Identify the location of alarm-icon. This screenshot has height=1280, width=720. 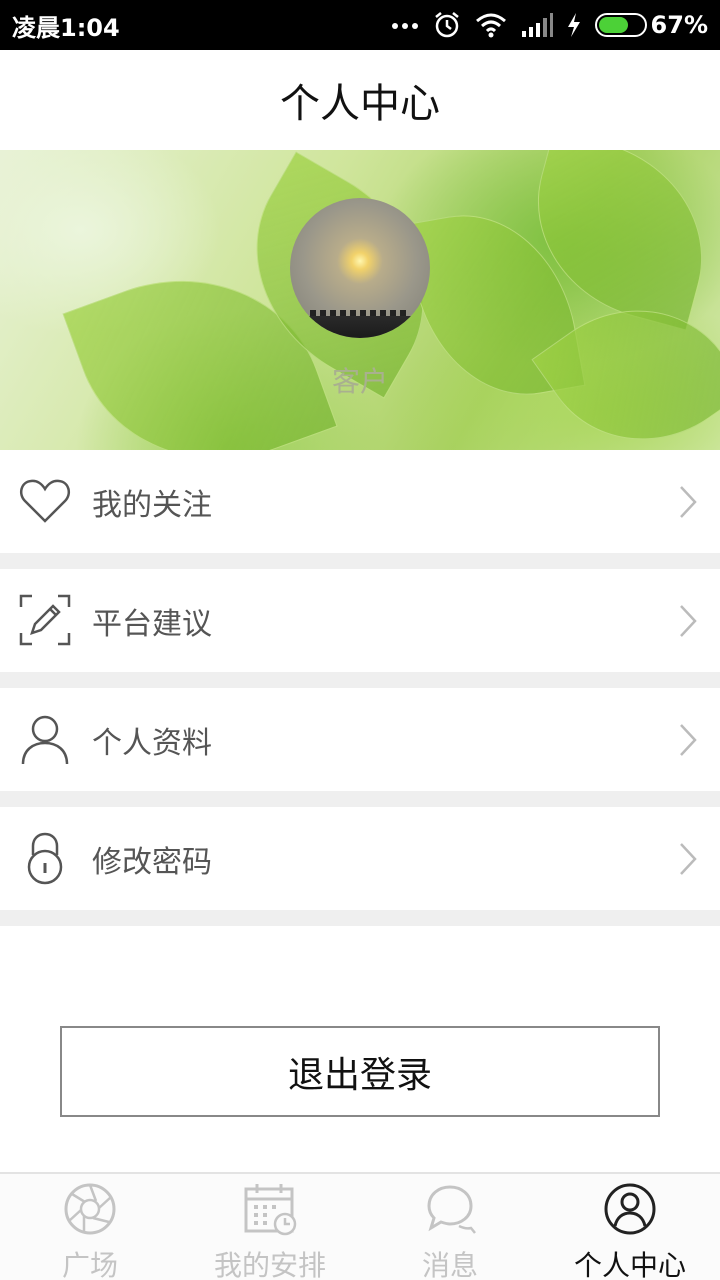
(446, 25).